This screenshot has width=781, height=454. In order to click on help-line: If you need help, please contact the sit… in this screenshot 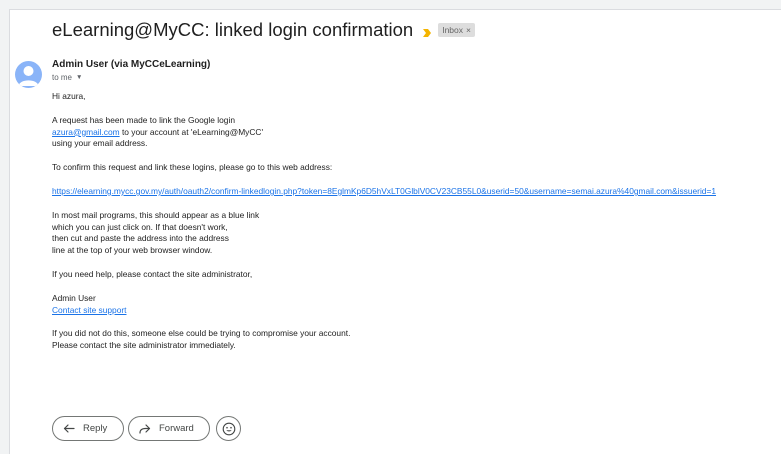, I will do `click(152, 273)`.